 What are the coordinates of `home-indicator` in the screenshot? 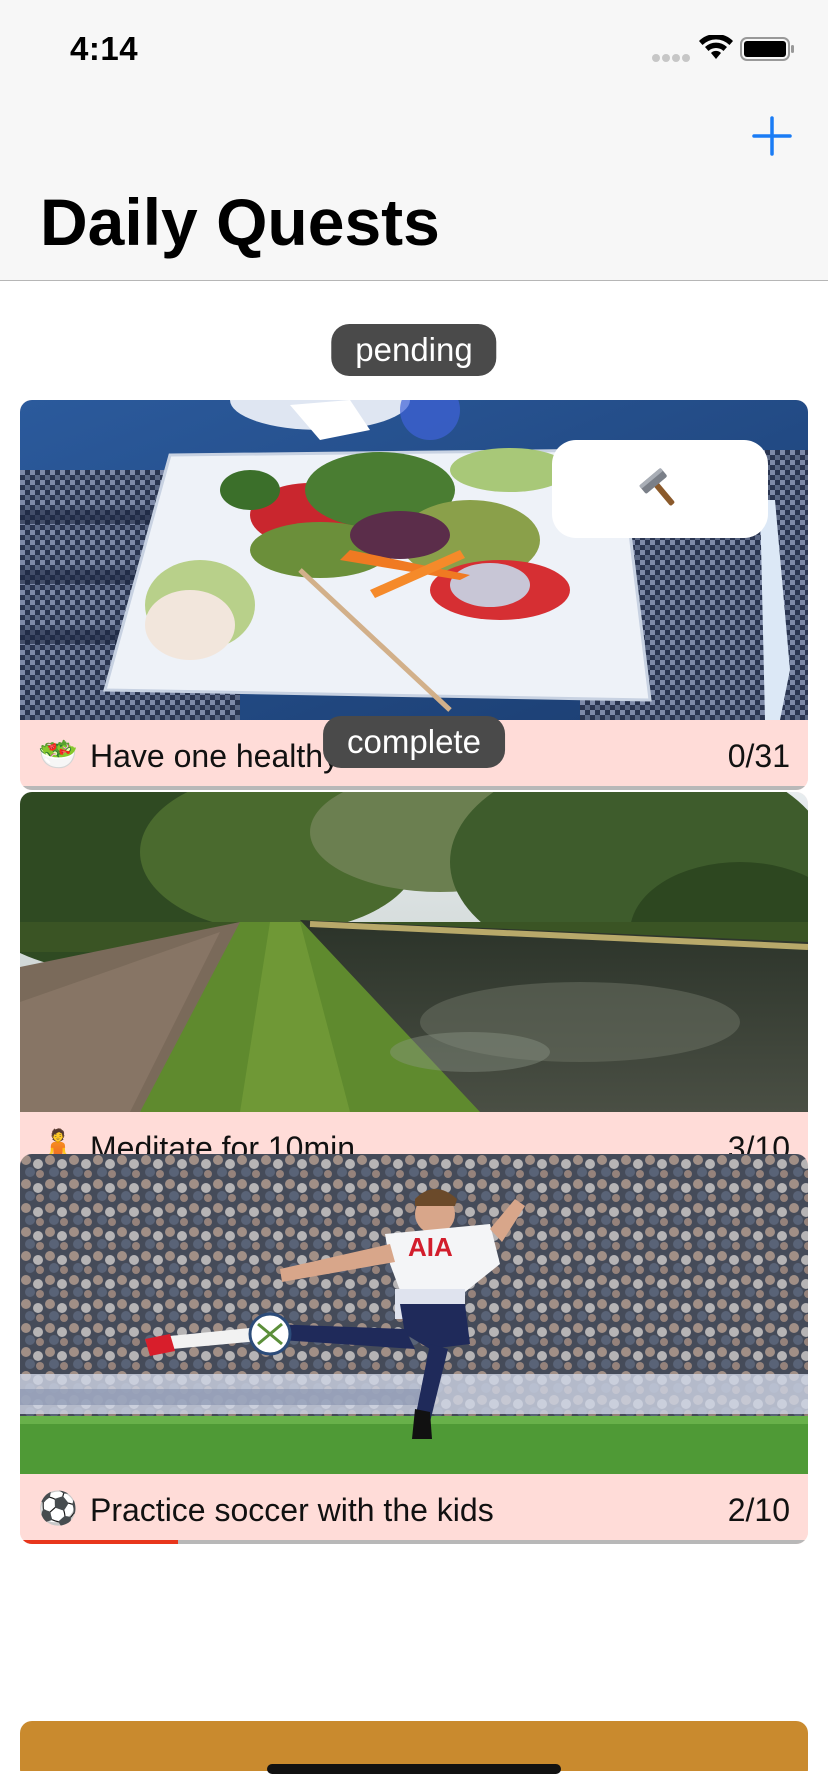 It's located at (414, 1769).